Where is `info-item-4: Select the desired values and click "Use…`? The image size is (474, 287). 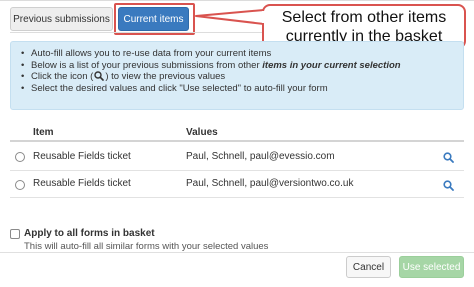
info-item-4: Select the desired values and click "Use… is located at coordinates (238, 89).